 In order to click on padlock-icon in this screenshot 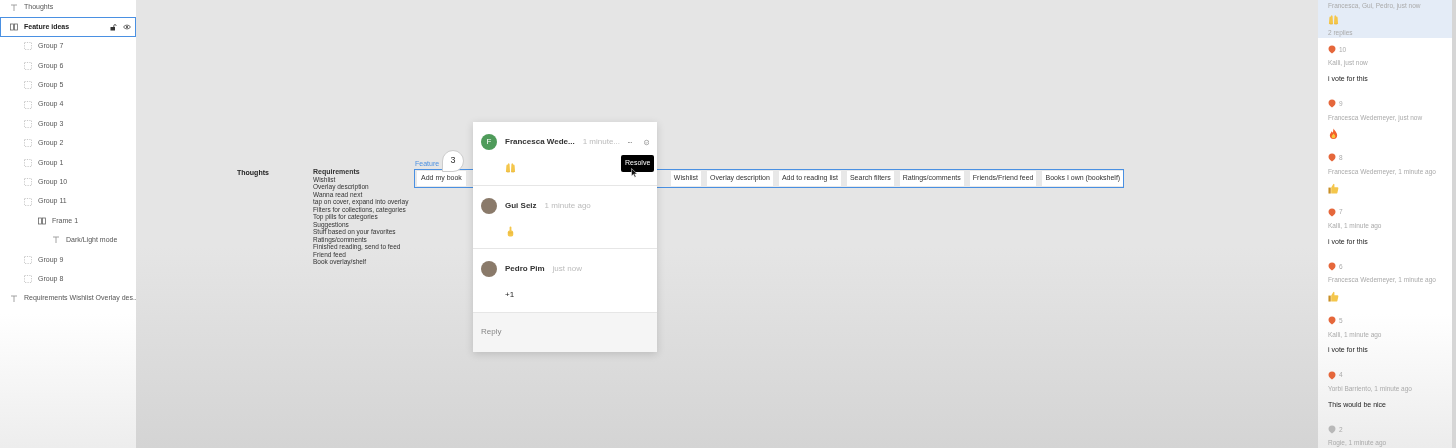, I will do `click(113, 27)`.